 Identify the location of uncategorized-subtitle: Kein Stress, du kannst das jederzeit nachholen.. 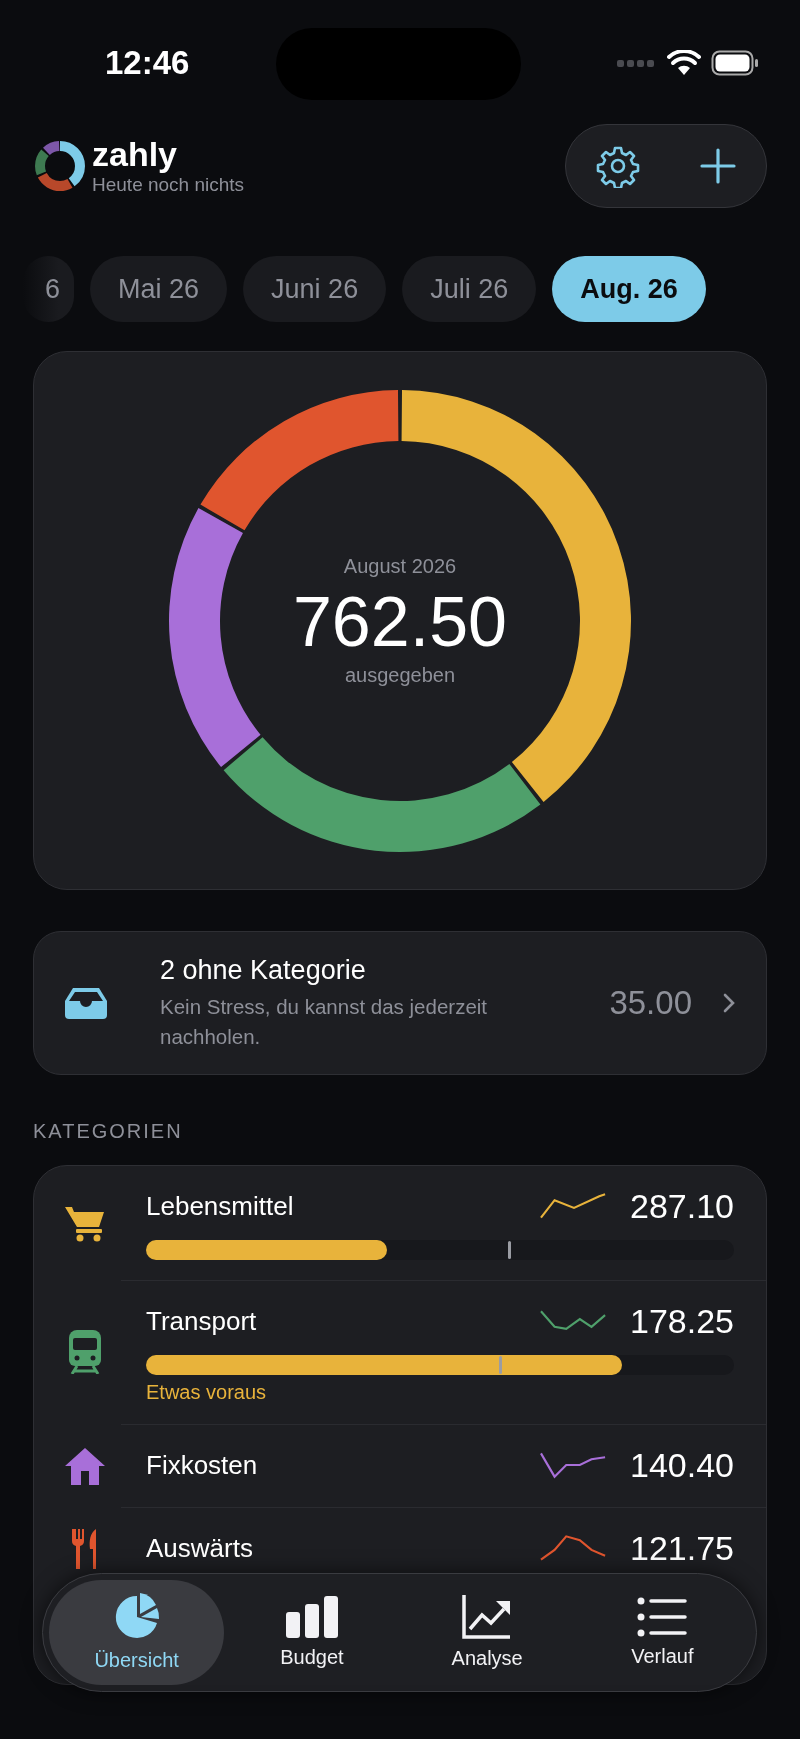
(324, 1021).